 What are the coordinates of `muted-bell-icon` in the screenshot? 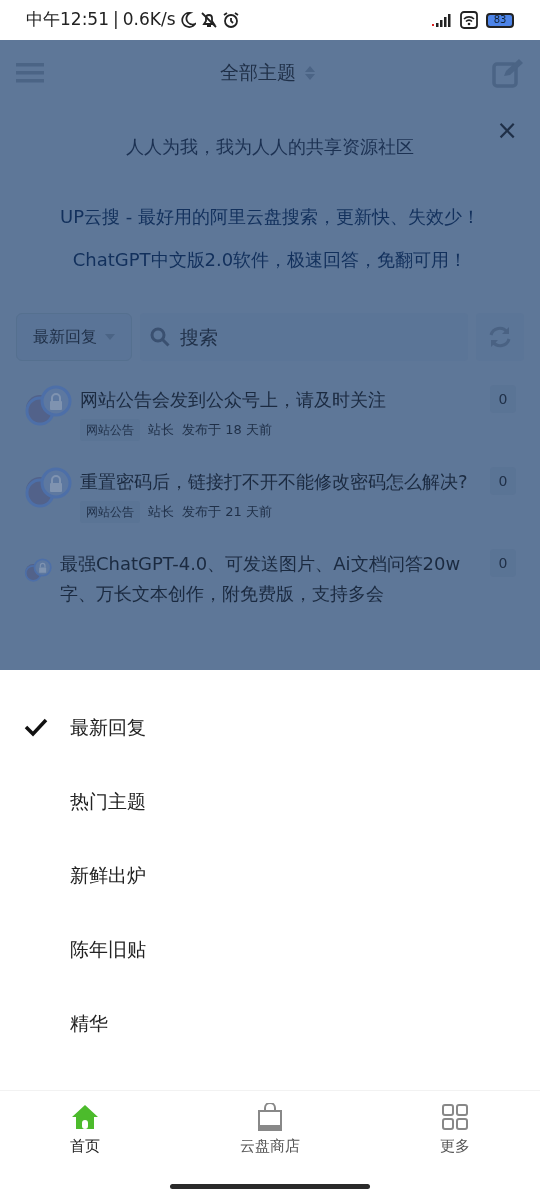 It's located at (208, 20).